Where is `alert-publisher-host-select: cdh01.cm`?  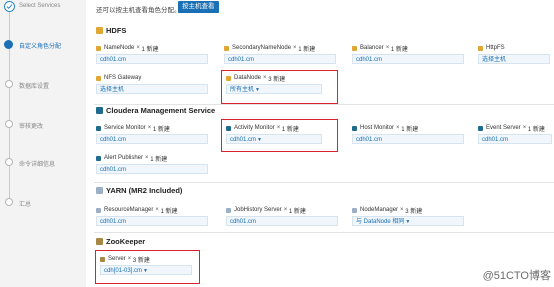 alert-publisher-host-select: cdh01.cm is located at coordinates (152, 169).